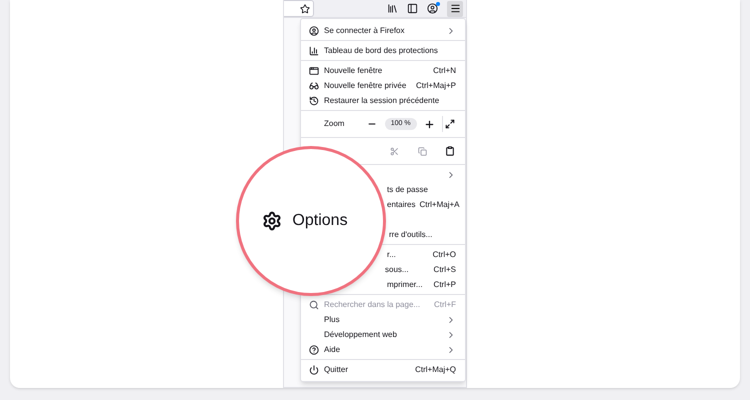 The width and height of the screenshot is (750, 400). I want to click on copy-button, so click(422, 151).